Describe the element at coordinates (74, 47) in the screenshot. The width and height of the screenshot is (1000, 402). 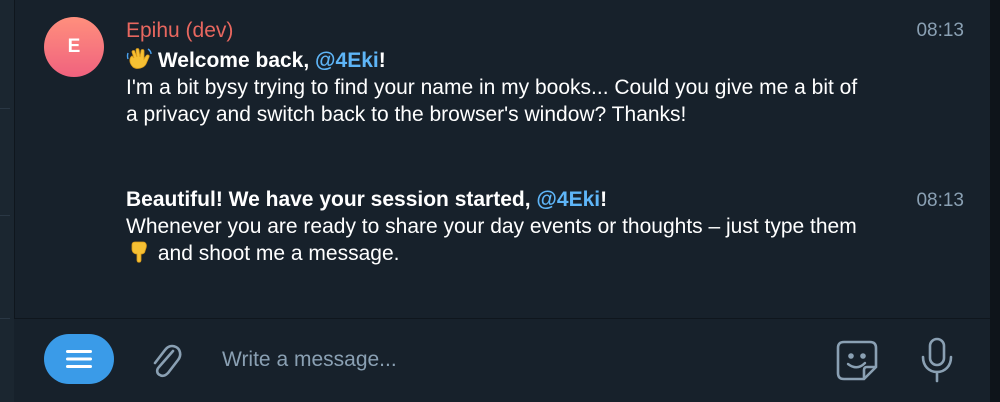
I see `avatar: E` at that location.